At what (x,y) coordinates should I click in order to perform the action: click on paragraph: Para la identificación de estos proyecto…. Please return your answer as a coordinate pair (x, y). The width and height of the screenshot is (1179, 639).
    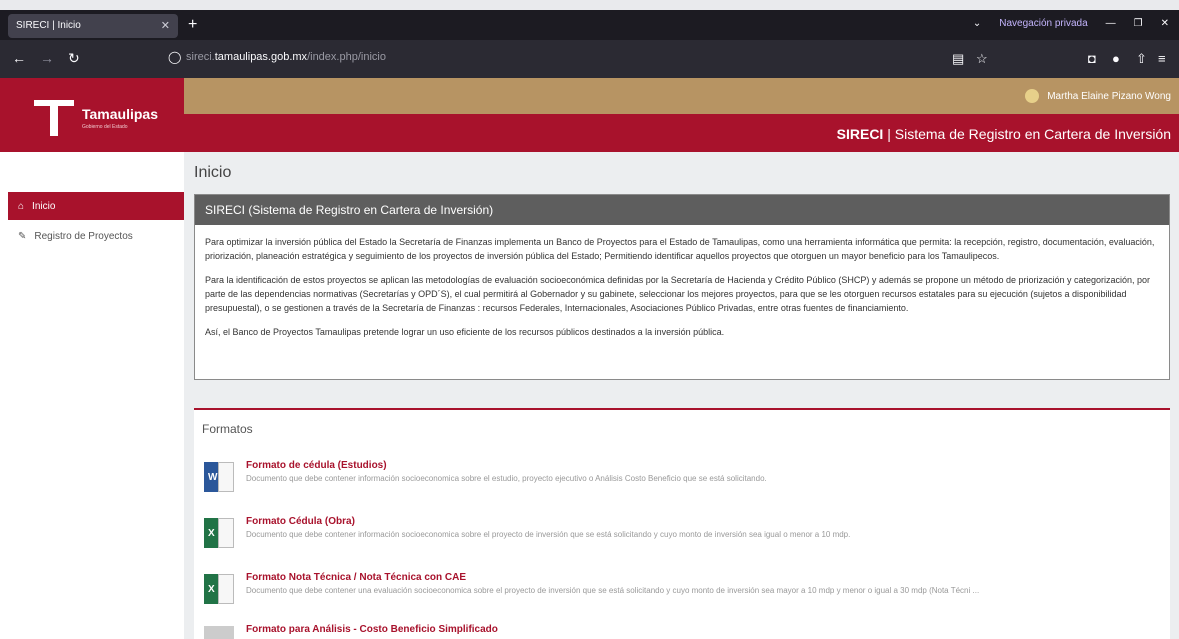
    Looking at the image, I should click on (678, 294).